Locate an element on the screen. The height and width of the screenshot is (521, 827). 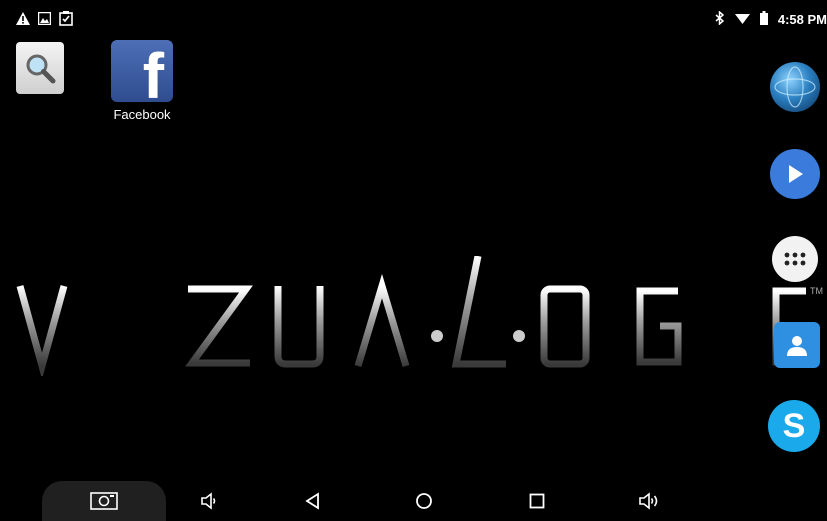
play-icon is located at coordinates (795, 174).